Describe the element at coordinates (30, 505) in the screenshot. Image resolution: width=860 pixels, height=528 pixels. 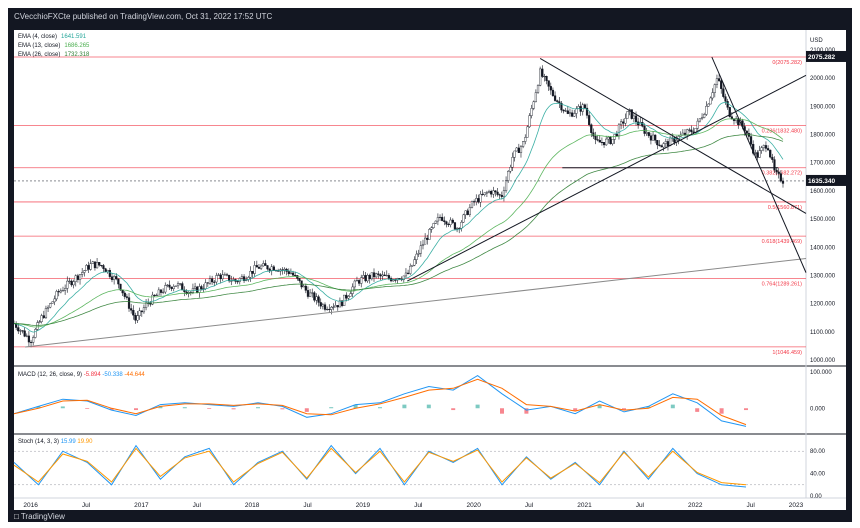
I see `x-tick-label: 2016` at that location.